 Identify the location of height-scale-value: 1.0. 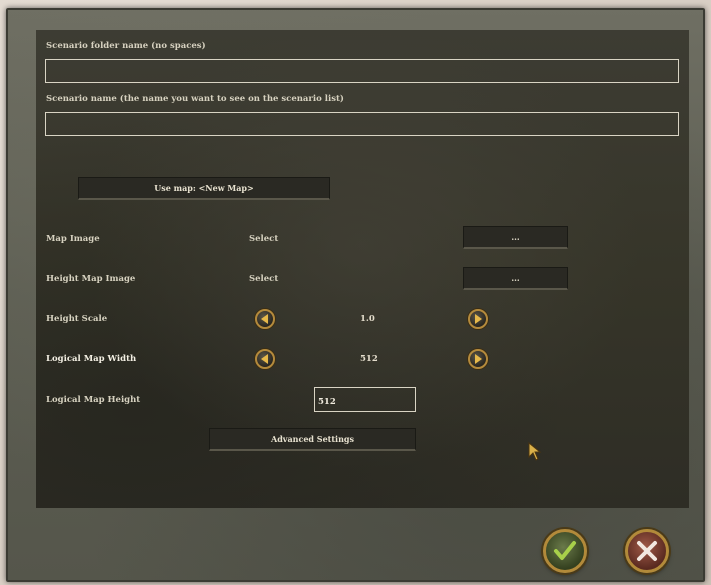
(367, 319).